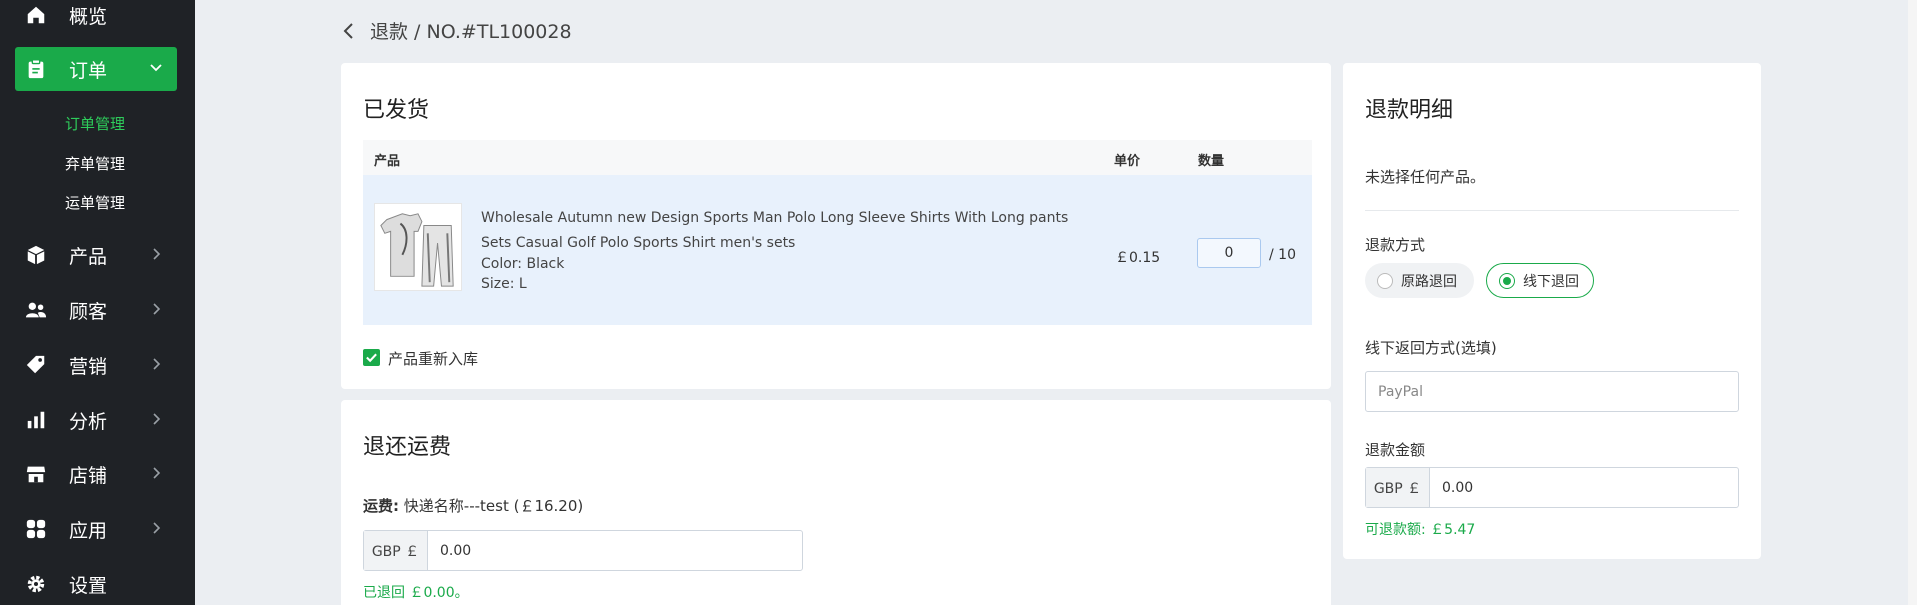  What do you see at coordinates (36, 584) in the screenshot?
I see `gear-icon` at bounding box center [36, 584].